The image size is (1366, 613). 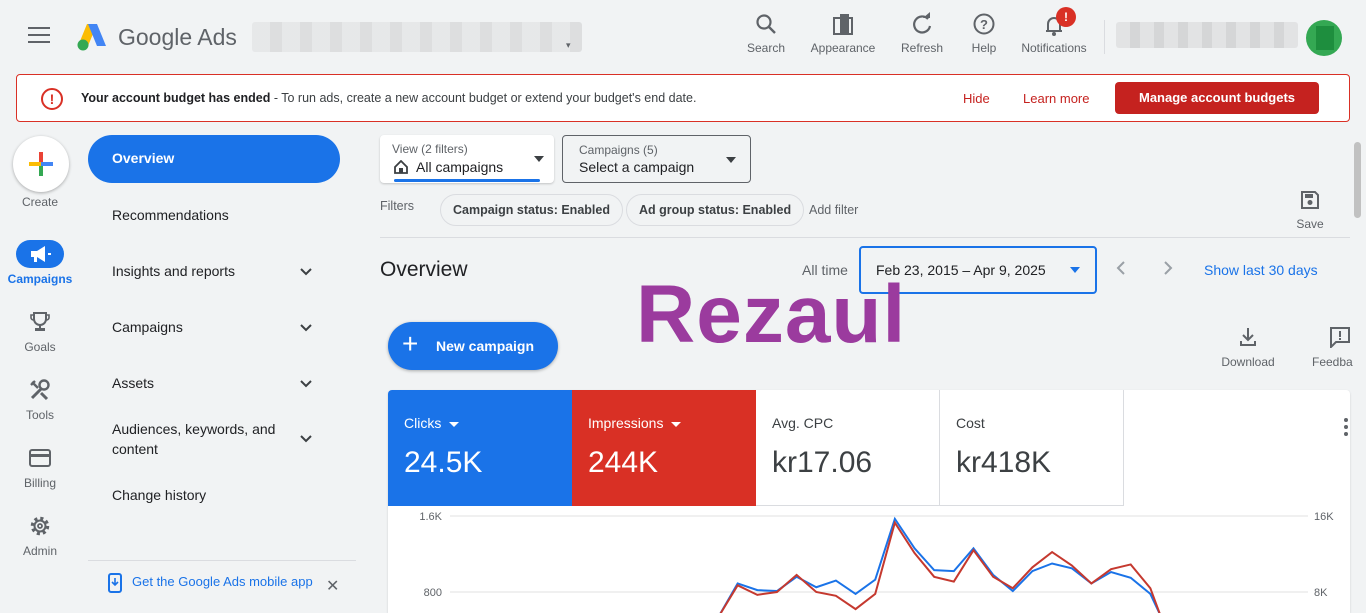 What do you see at coordinates (922, 48) in the screenshot?
I see `refresh-label: Refresh` at bounding box center [922, 48].